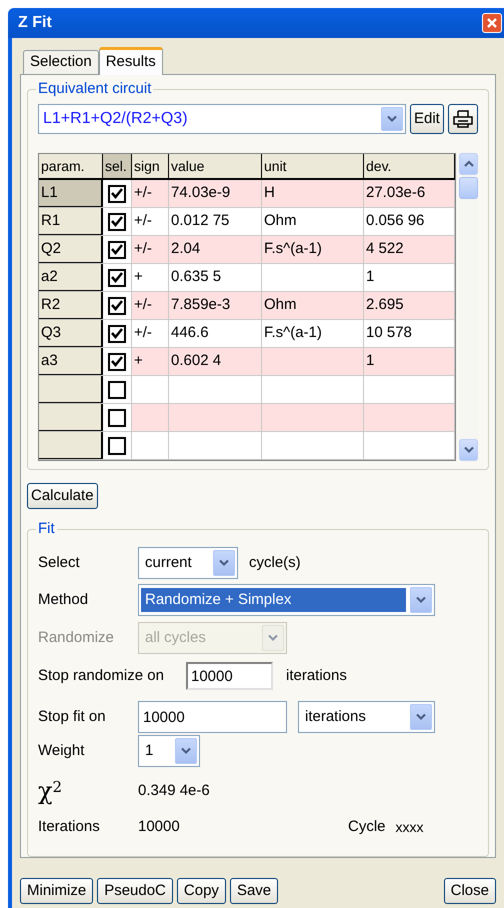 The width and height of the screenshot is (504, 908). I want to click on table-cell: 7.859e-3, so click(215, 305).